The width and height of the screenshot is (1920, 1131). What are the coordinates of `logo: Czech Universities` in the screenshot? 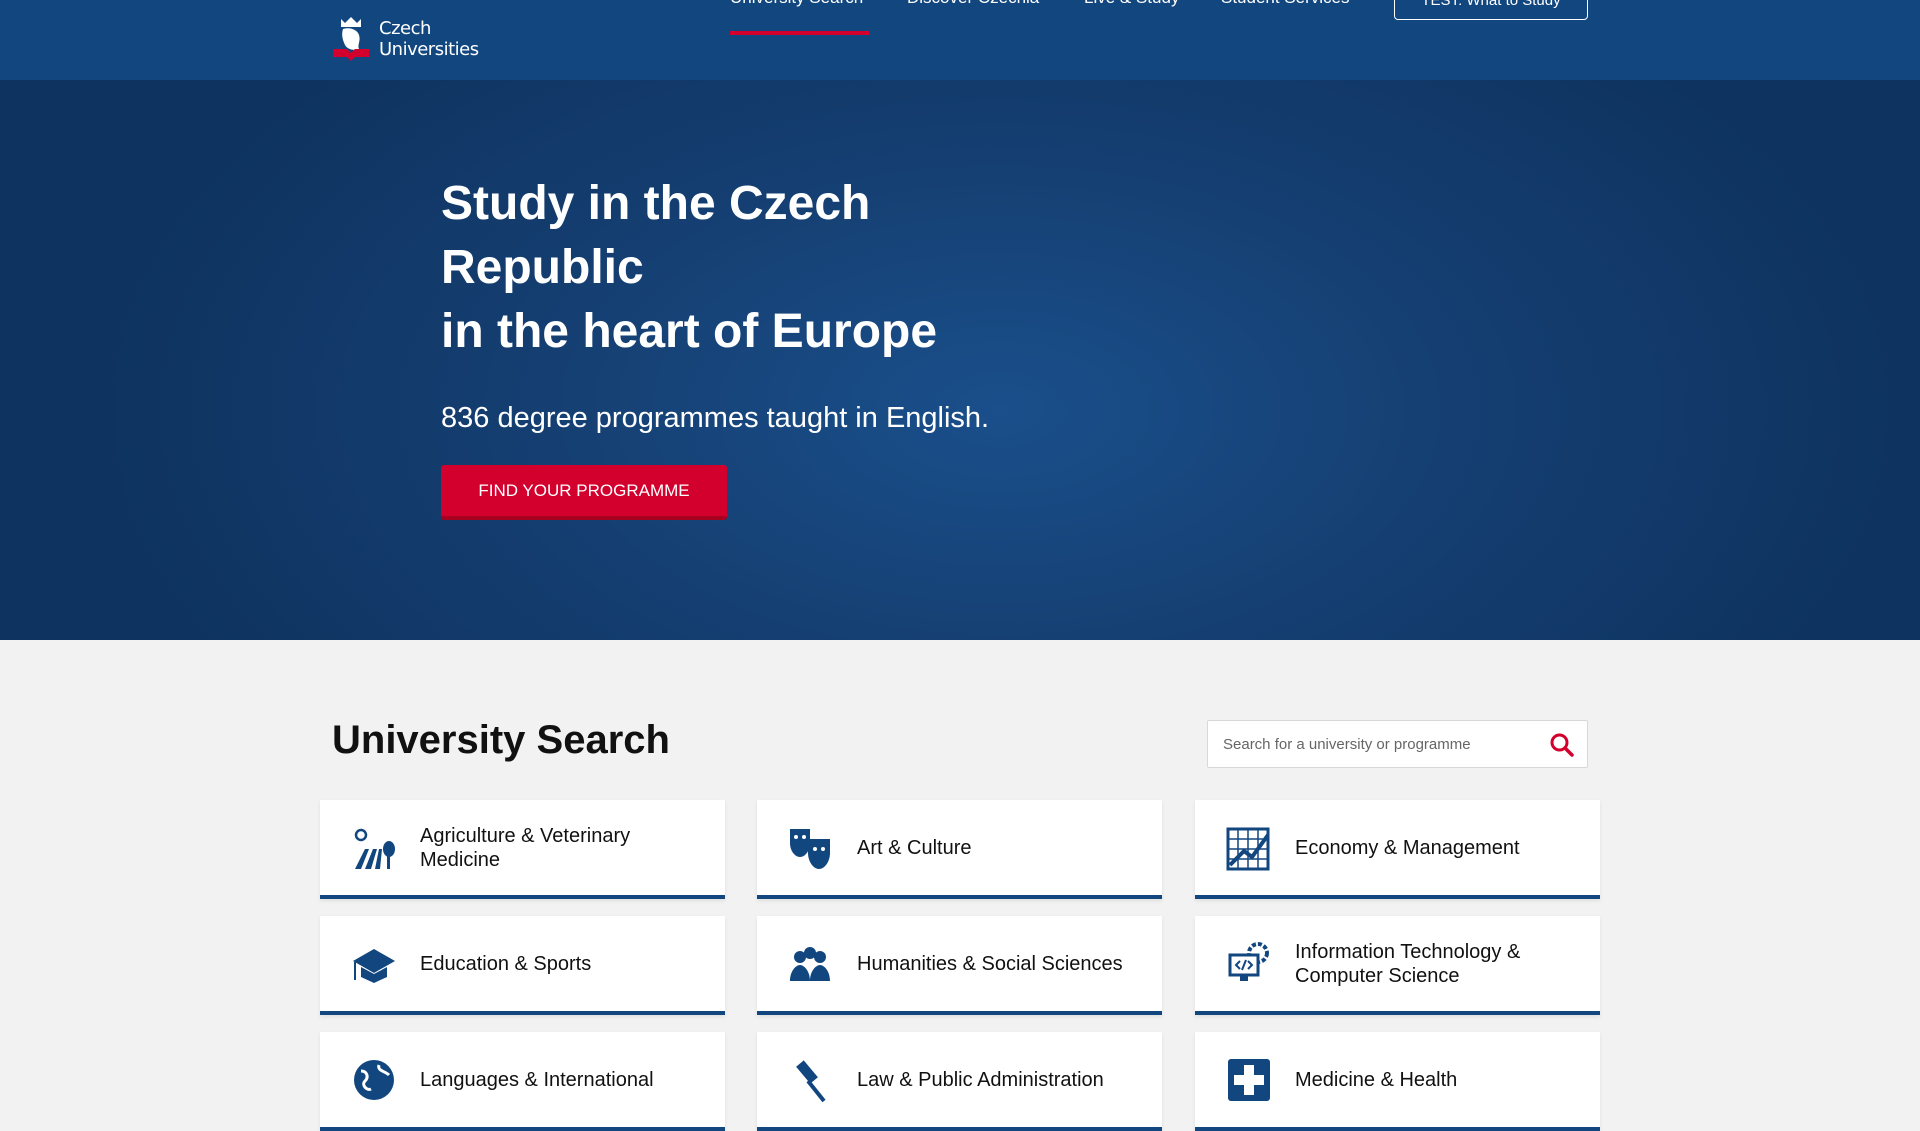 It's located at (405, 39).